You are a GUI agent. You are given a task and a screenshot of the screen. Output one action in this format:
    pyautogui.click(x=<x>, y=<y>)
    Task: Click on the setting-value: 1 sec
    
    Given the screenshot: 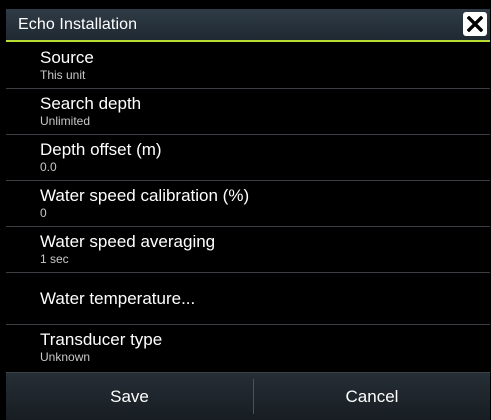 What is the action you would take?
    pyautogui.click(x=54, y=259)
    